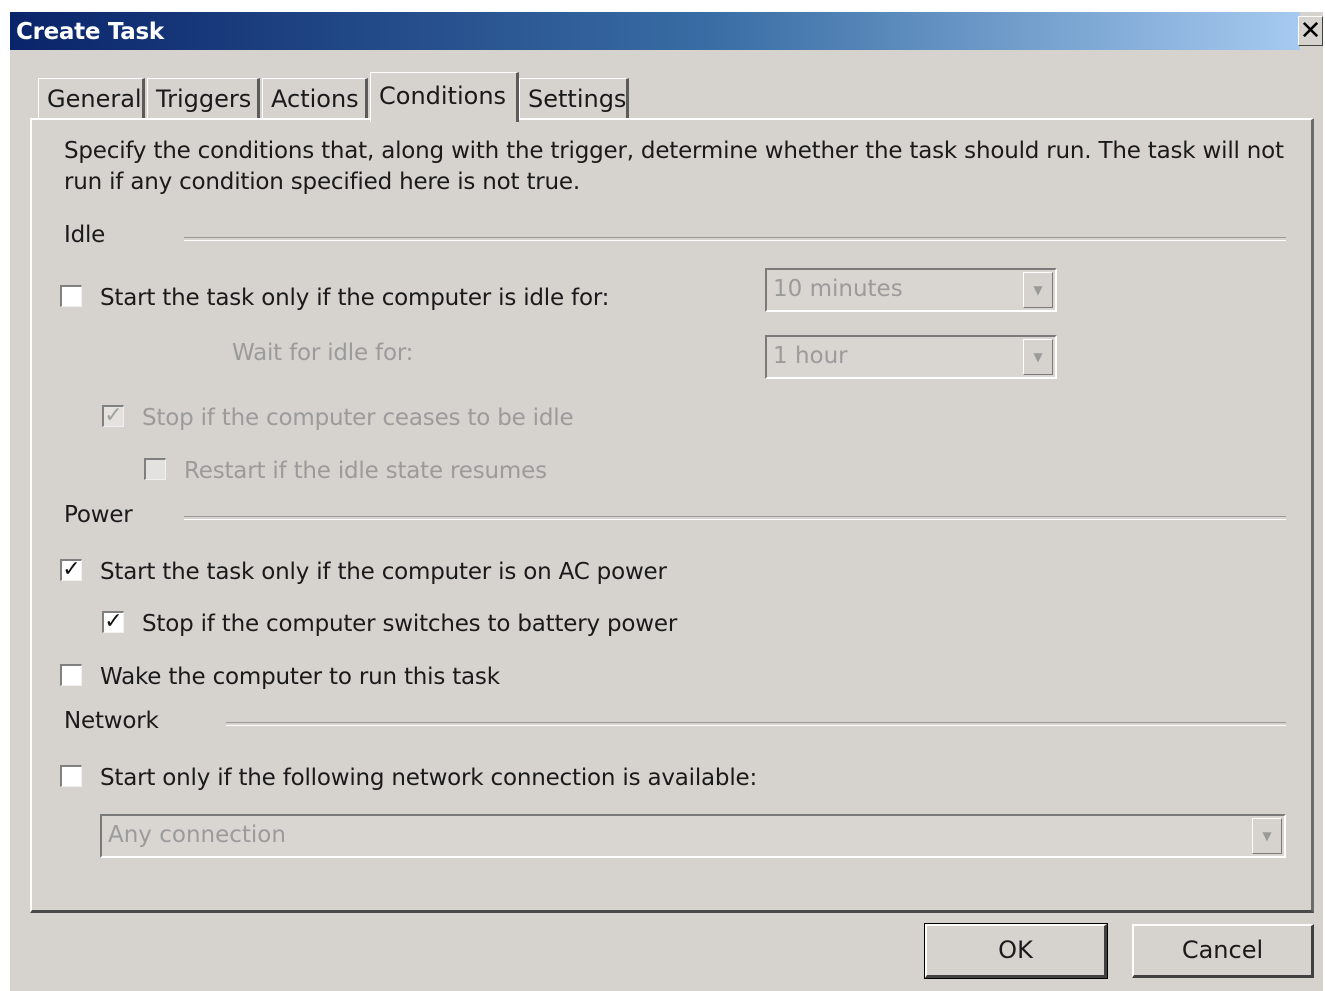 The width and height of the screenshot is (1325, 991). Describe the element at coordinates (911, 290) in the screenshot. I see `idle-duration-dropdown: 10 minutes ▼` at that location.